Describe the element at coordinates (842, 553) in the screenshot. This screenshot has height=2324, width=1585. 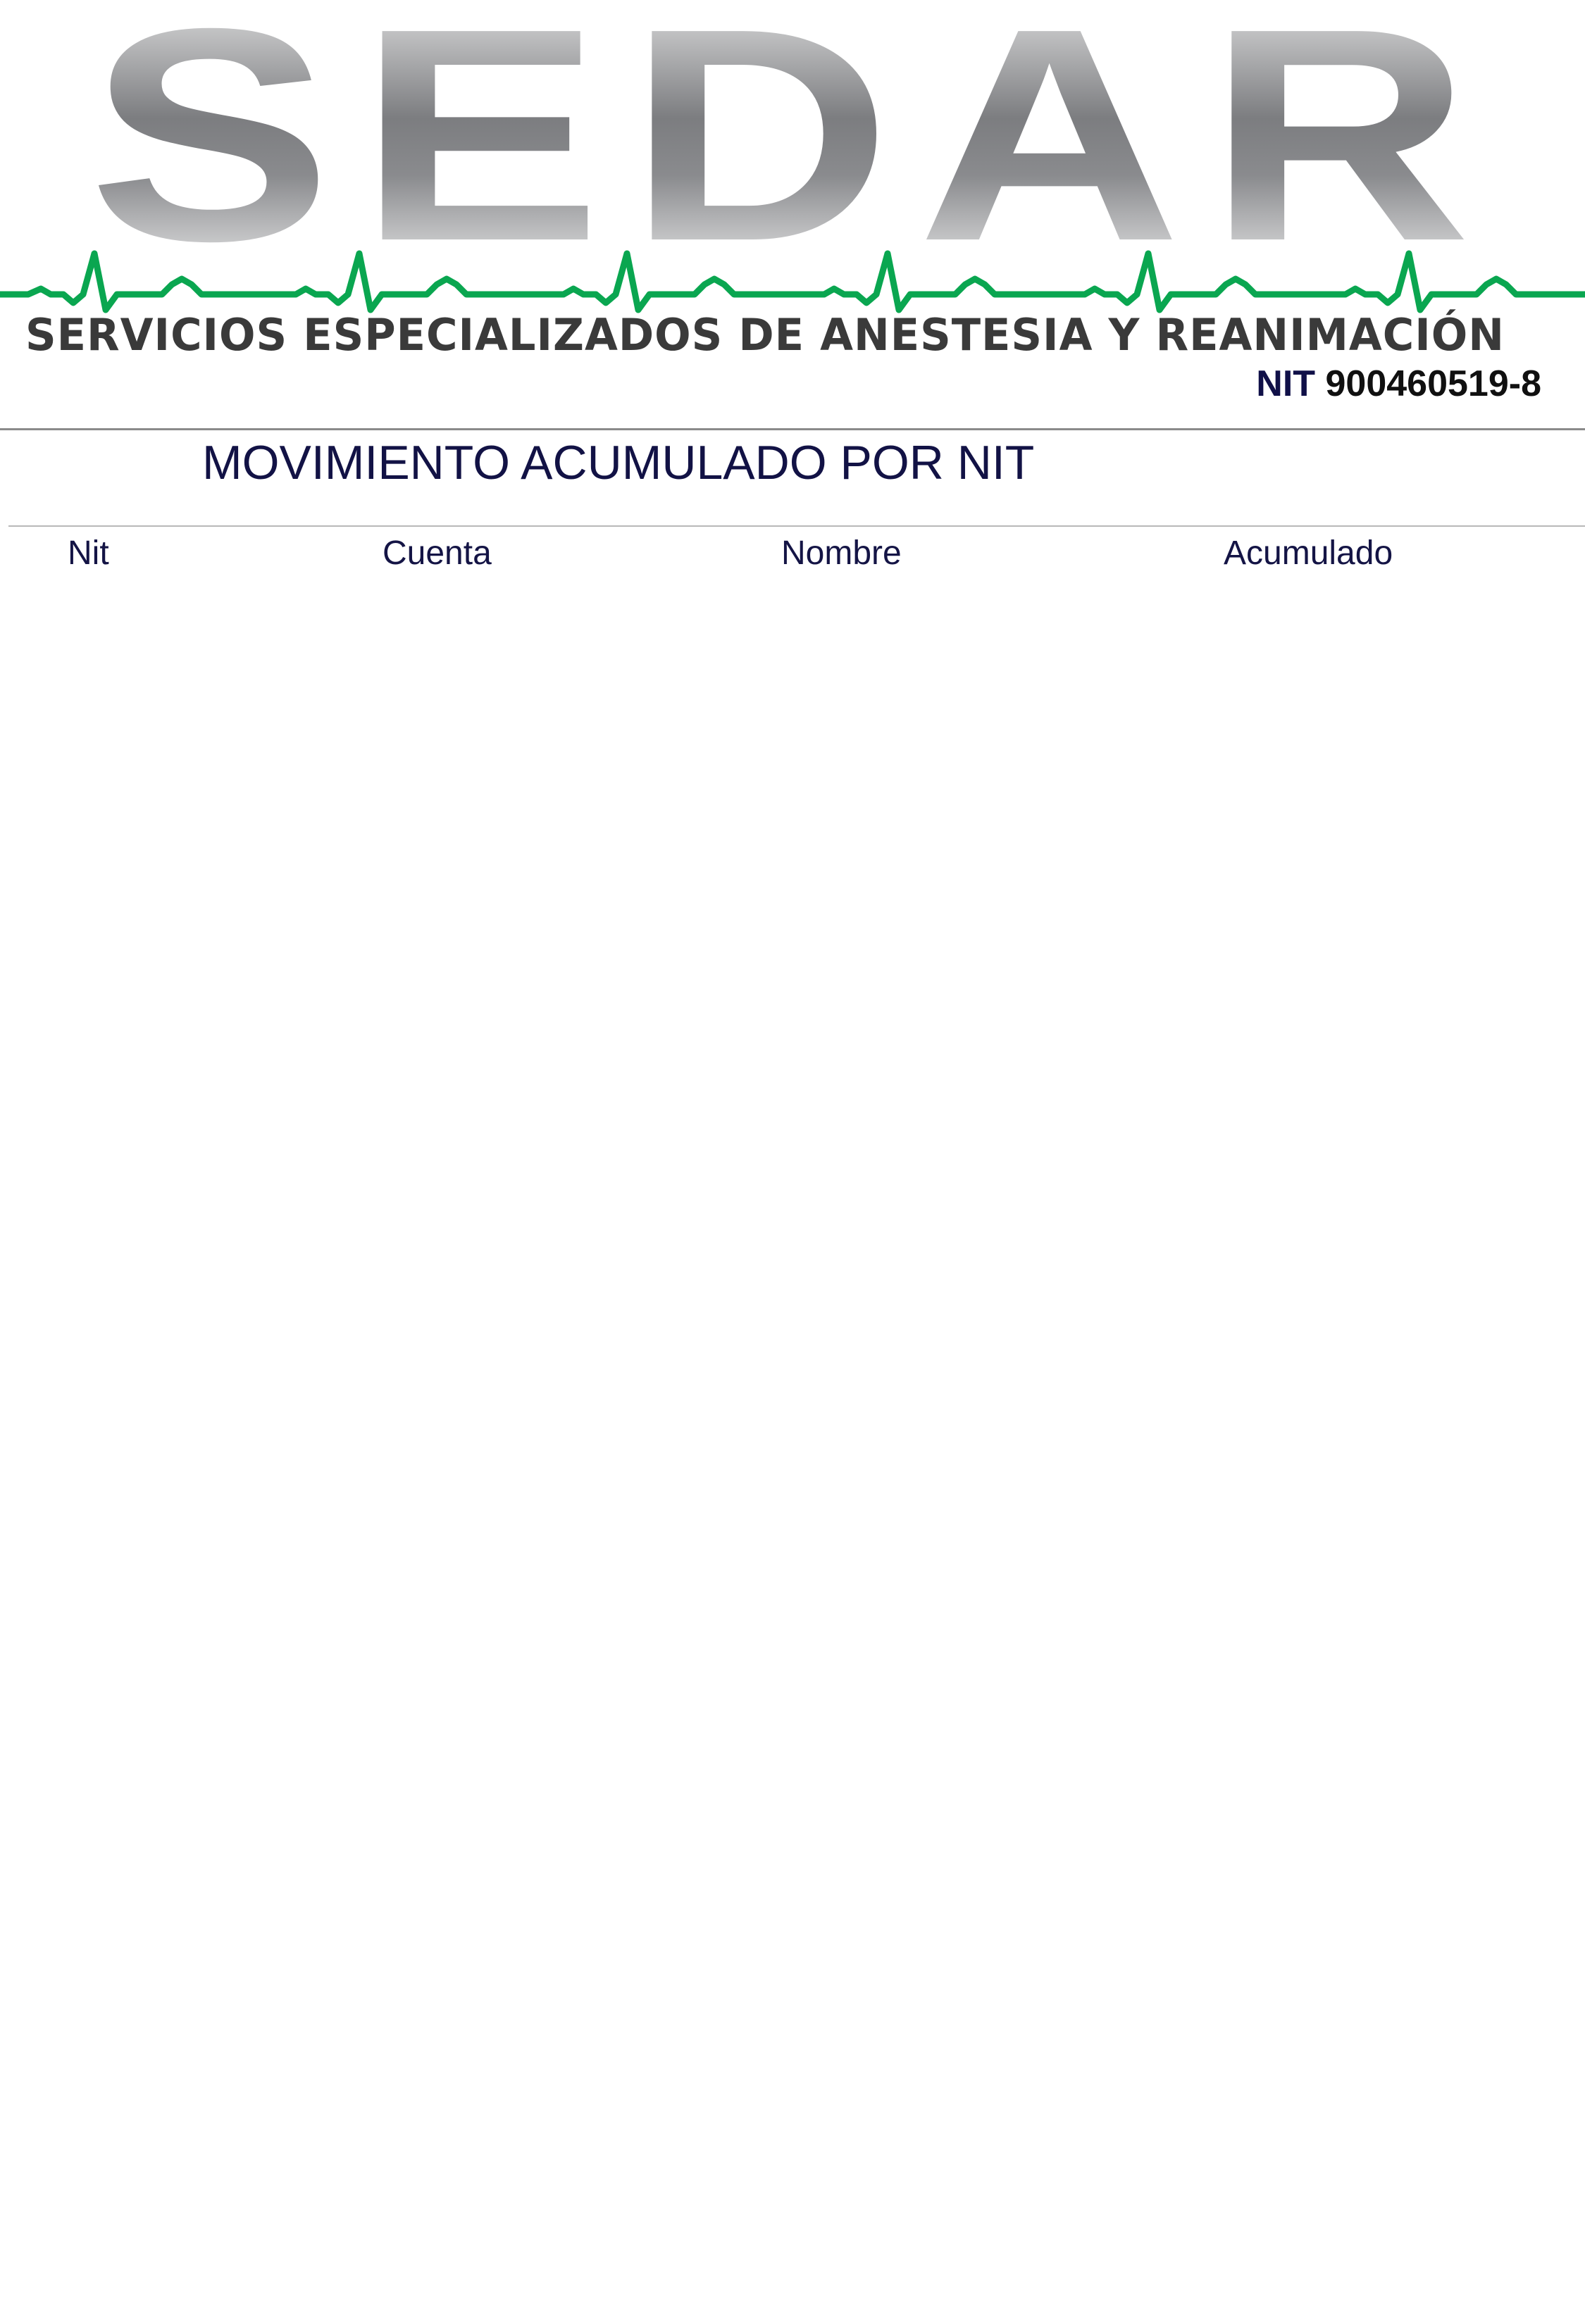
I see `column-header-nombre: Nombre` at that location.